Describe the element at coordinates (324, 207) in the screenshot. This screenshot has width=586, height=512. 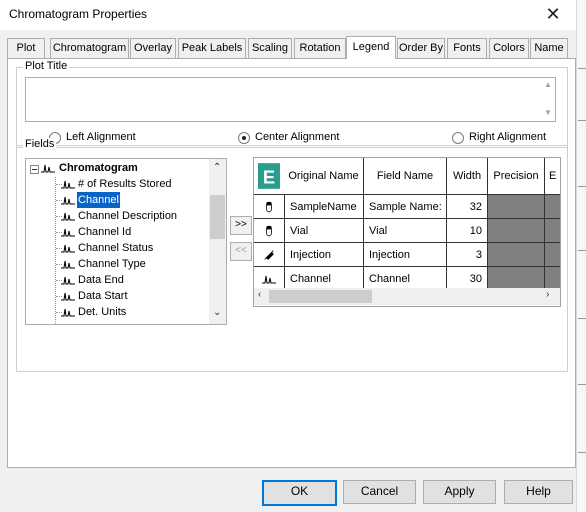
I see `cell-original-name: SampleName` at that location.